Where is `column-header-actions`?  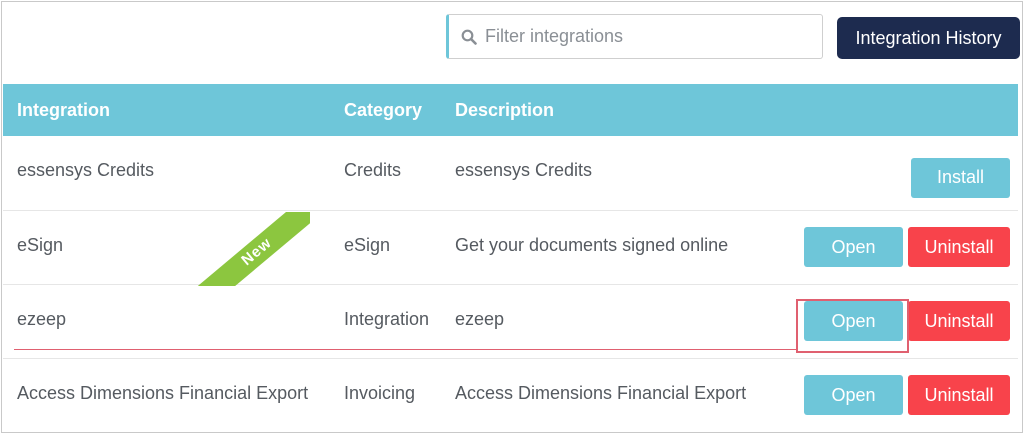 column-header-actions is located at coordinates (902, 110).